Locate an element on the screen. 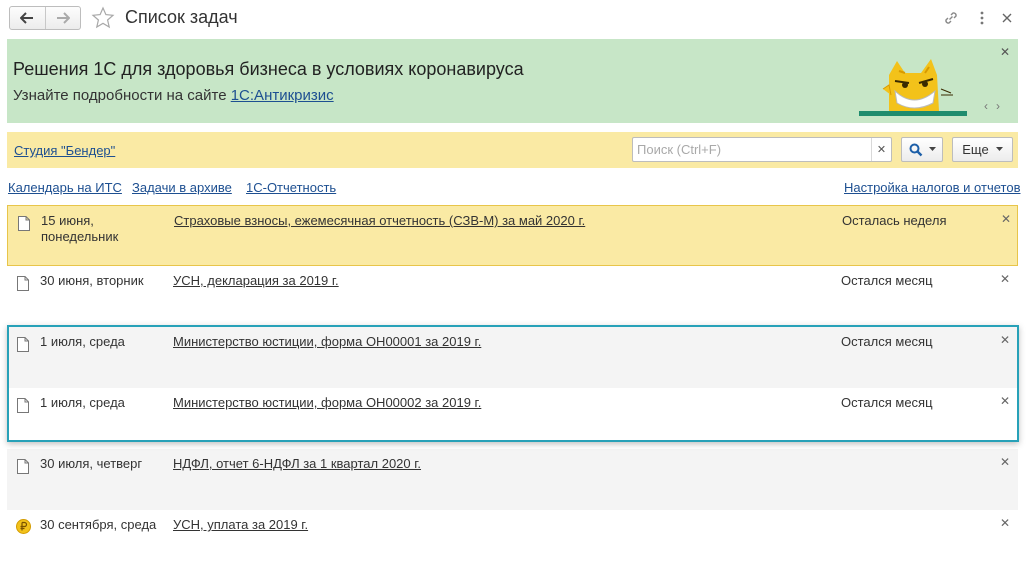 The width and height of the screenshot is (1028, 566). ruble-coin-icon is located at coordinates (23, 526).